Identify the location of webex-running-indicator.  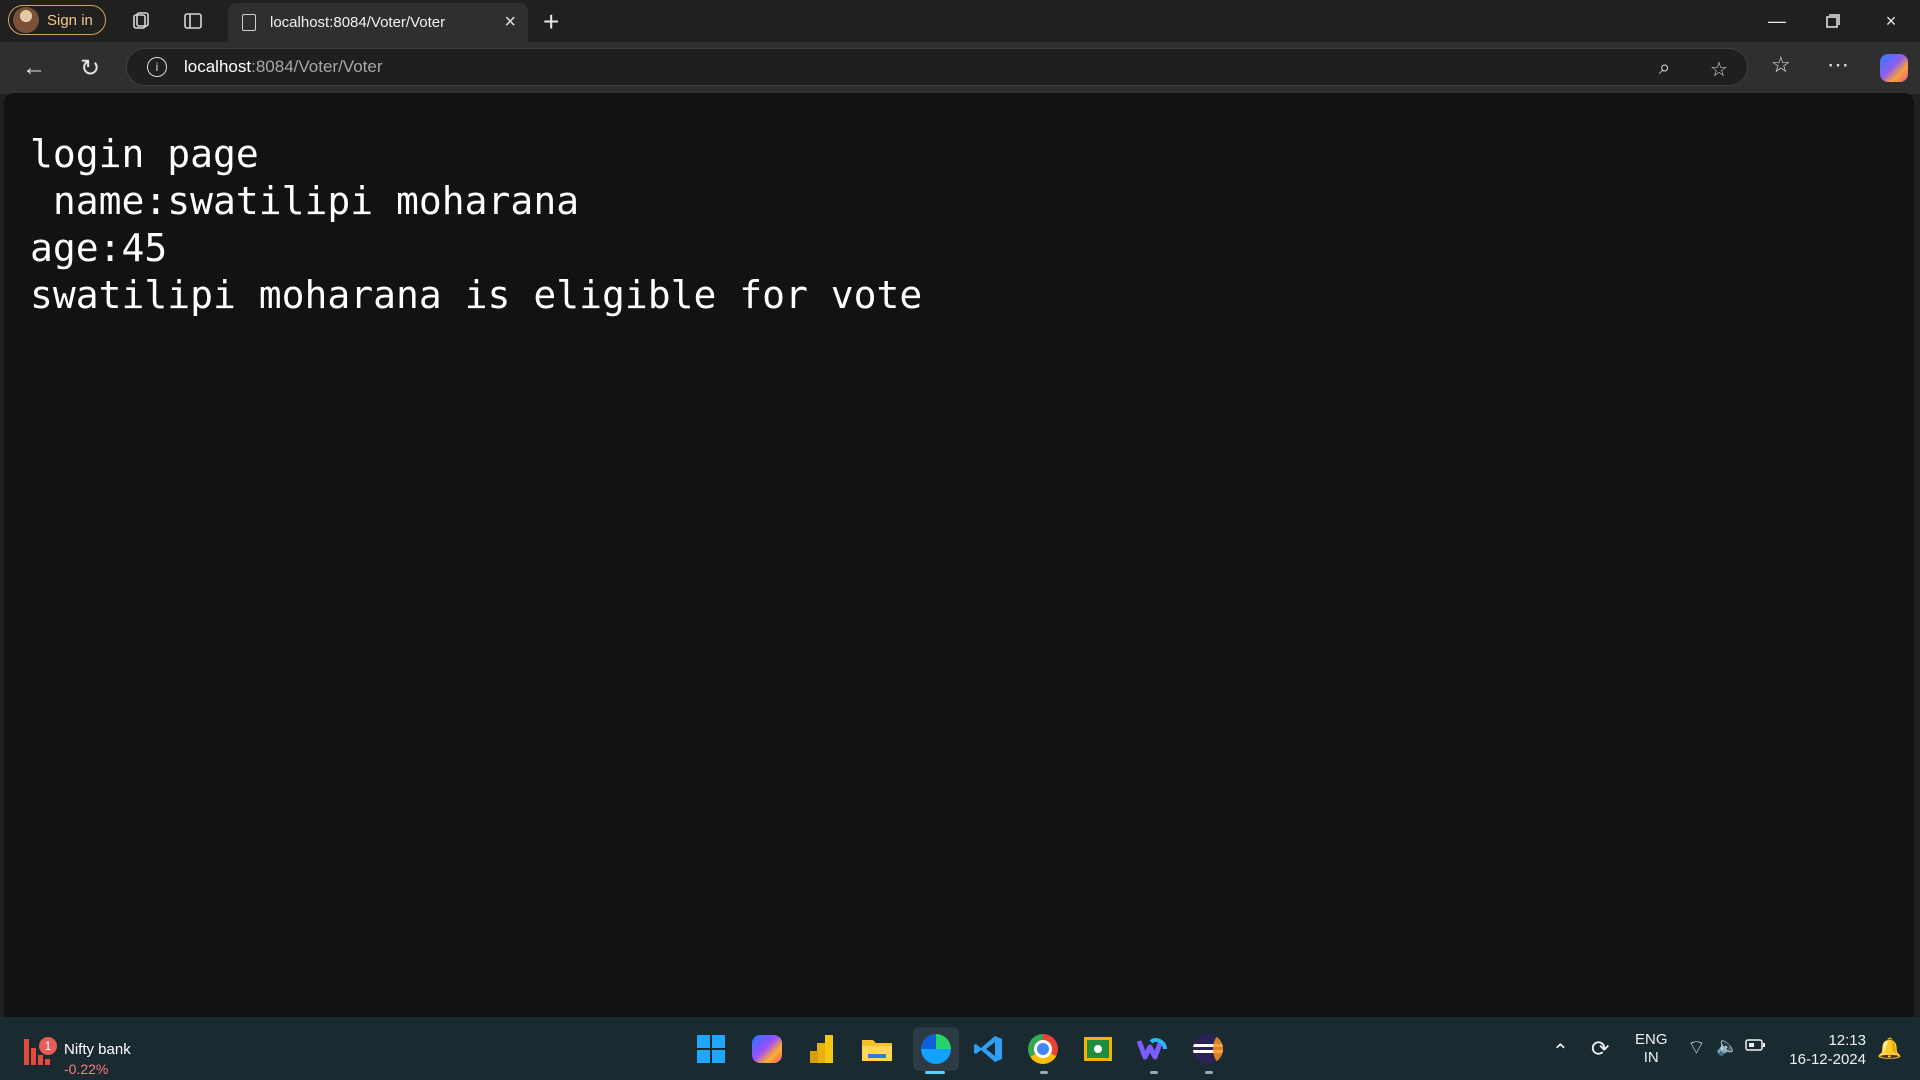
(1154, 1072).